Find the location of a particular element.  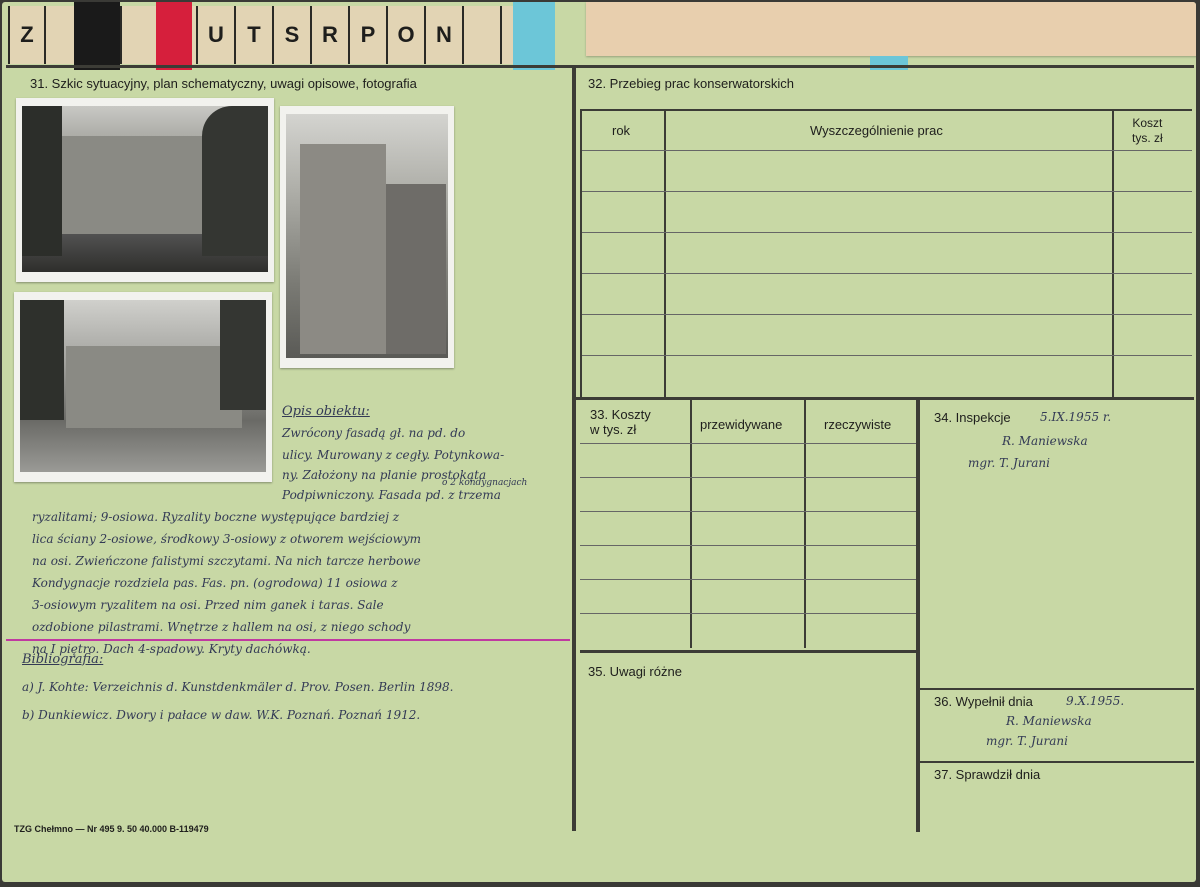

col-rok: rok is located at coordinates (621, 130).